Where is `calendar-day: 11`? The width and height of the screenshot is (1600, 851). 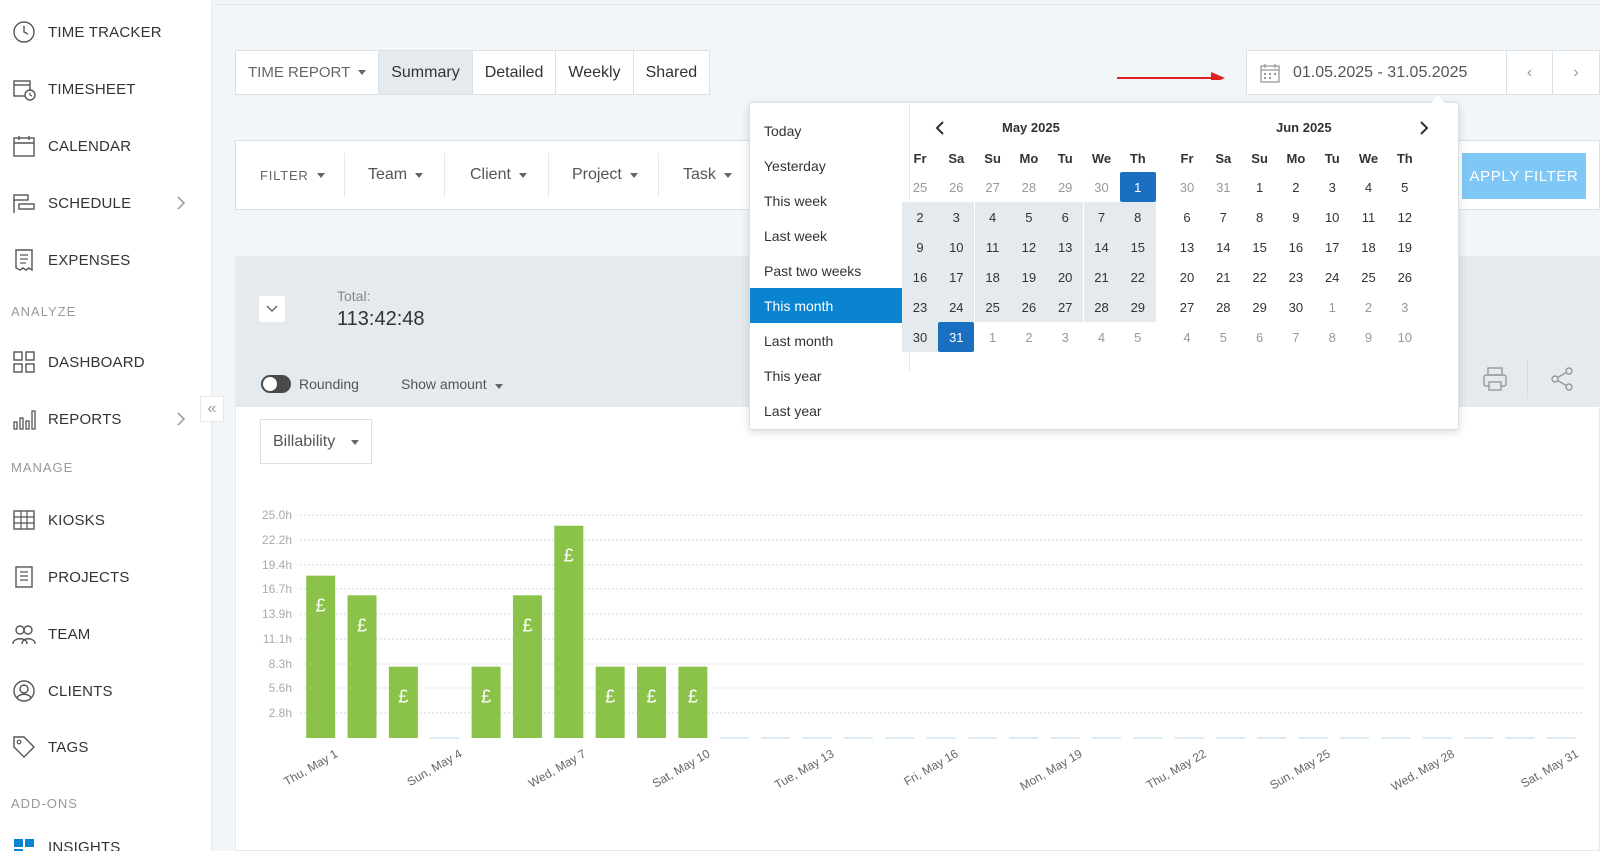 calendar-day: 11 is located at coordinates (1369, 217).